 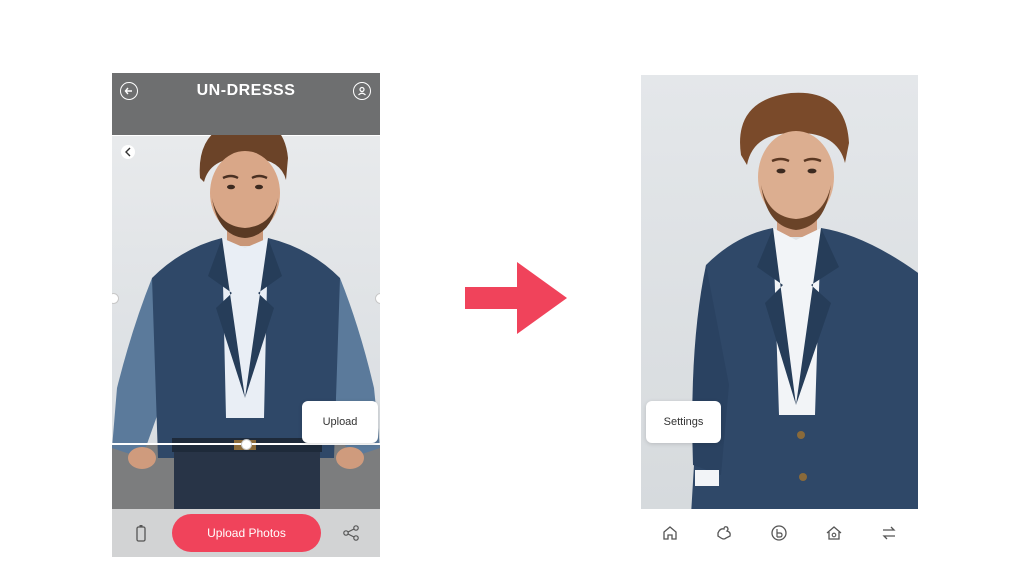 What do you see at coordinates (362, 91) in the screenshot?
I see `user-icon` at bounding box center [362, 91].